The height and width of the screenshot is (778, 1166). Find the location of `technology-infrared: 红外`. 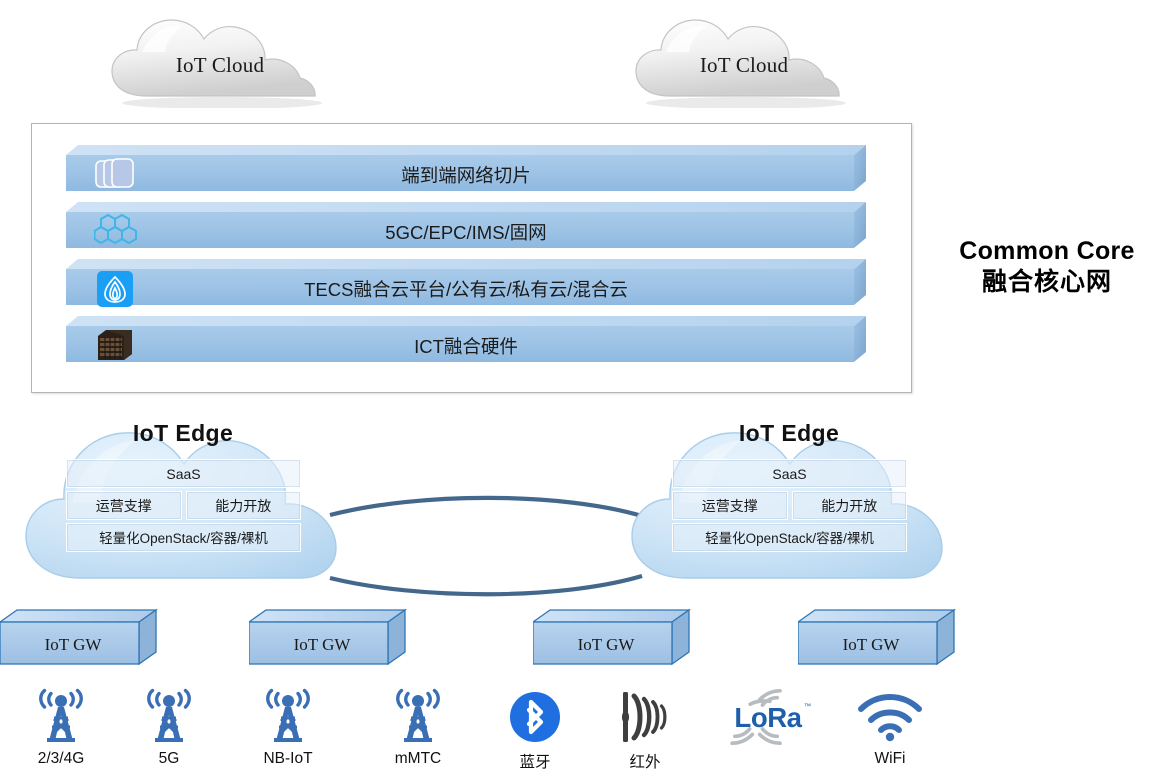

technology-infrared: 红外 is located at coordinates (645, 729).